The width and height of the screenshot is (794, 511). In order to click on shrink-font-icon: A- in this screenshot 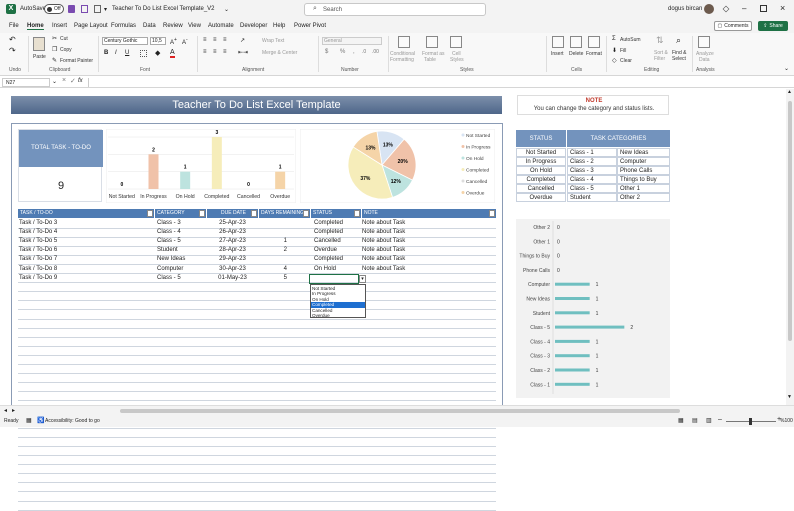, I will do `click(185, 41)`.